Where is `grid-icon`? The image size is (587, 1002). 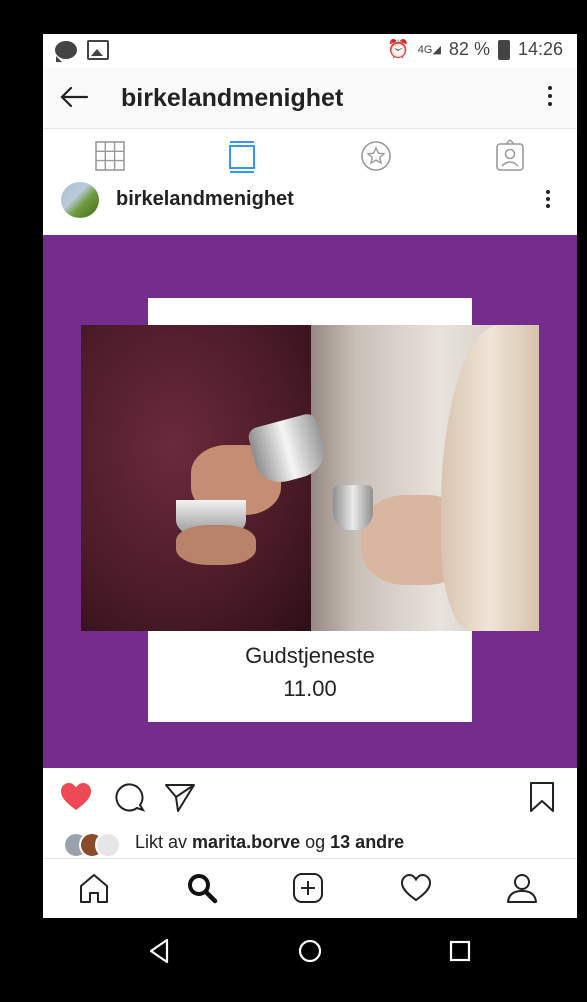 grid-icon is located at coordinates (110, 156).